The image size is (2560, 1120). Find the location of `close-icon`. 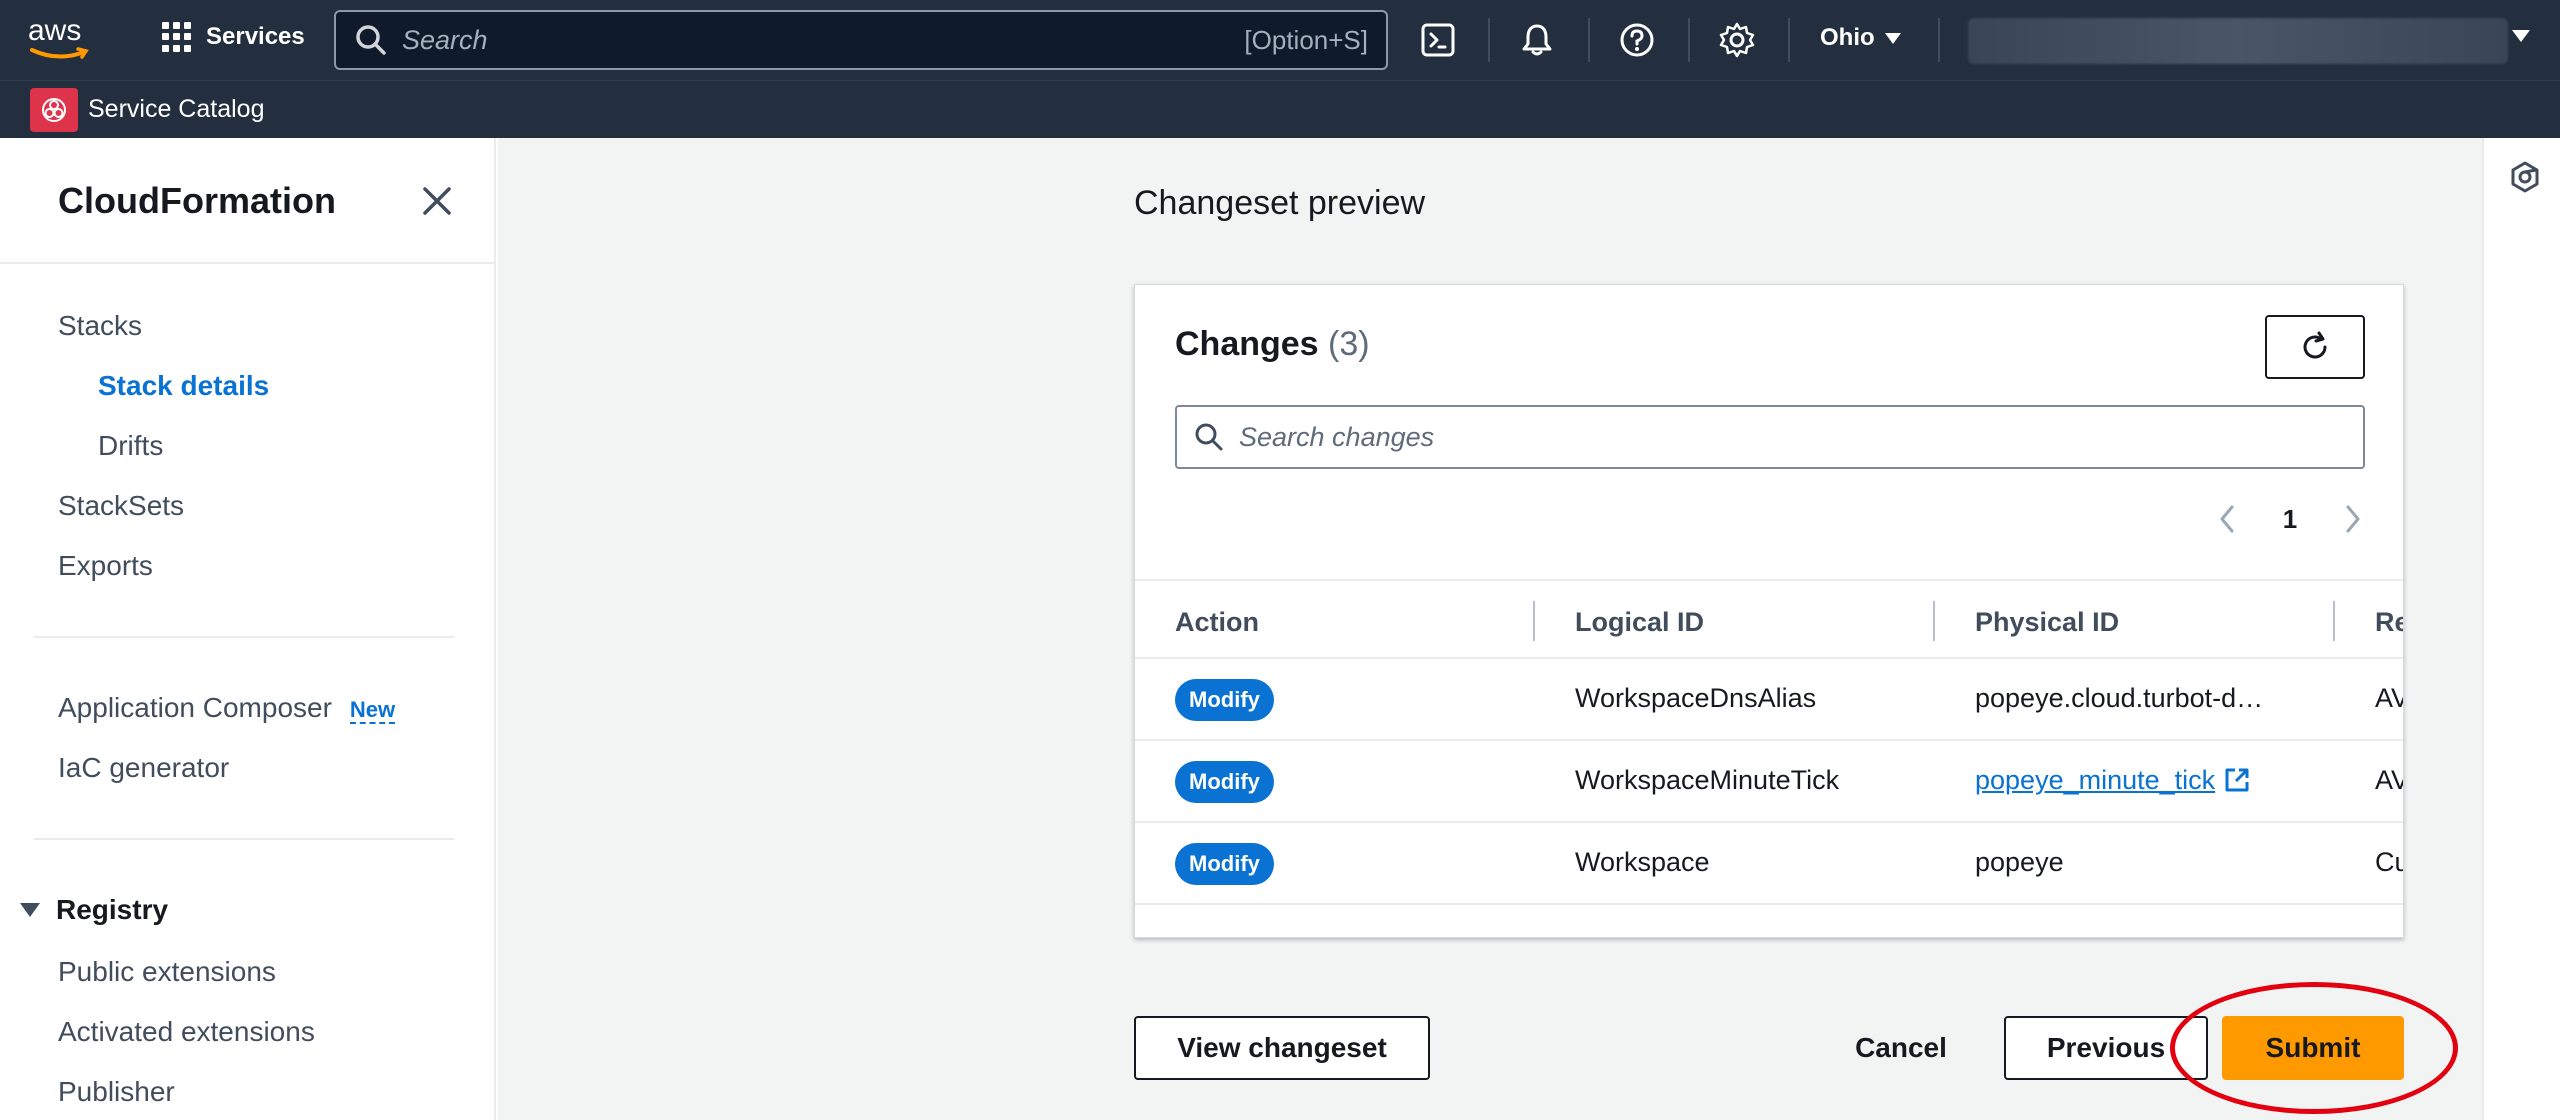

close-icon is located at coordinates (437, 201).